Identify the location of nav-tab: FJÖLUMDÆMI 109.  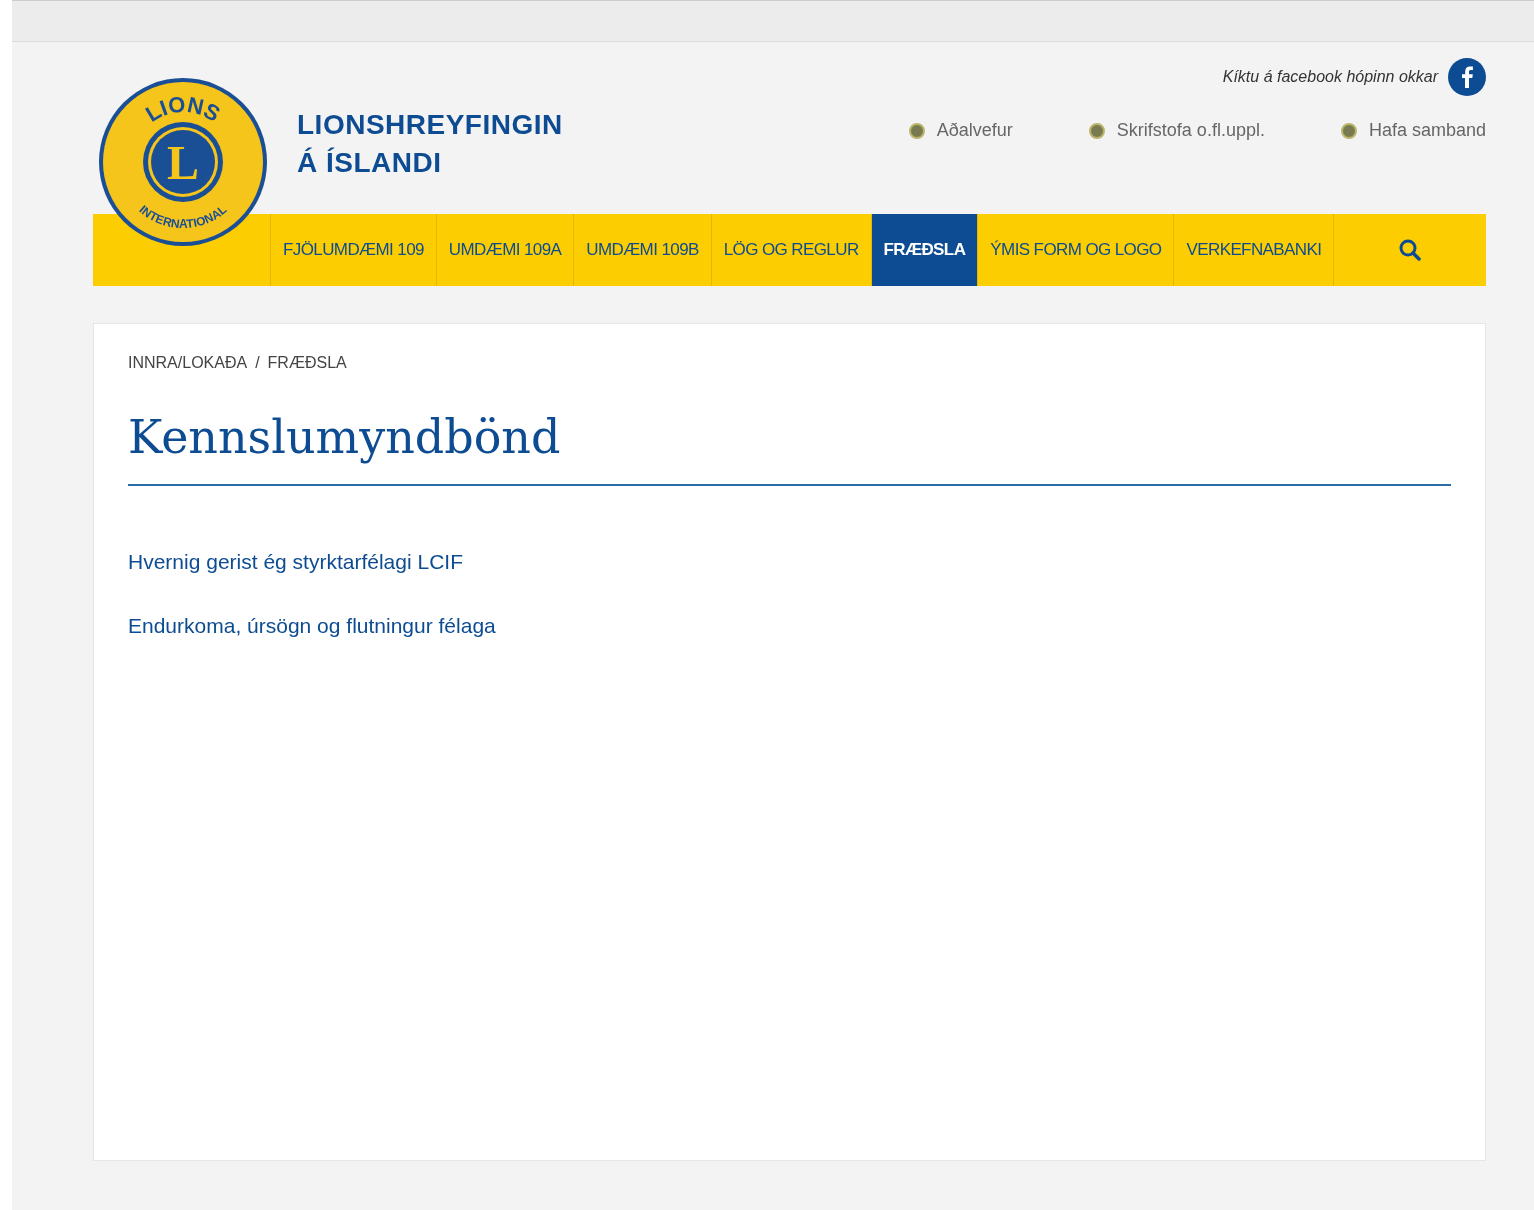
(354, 250).